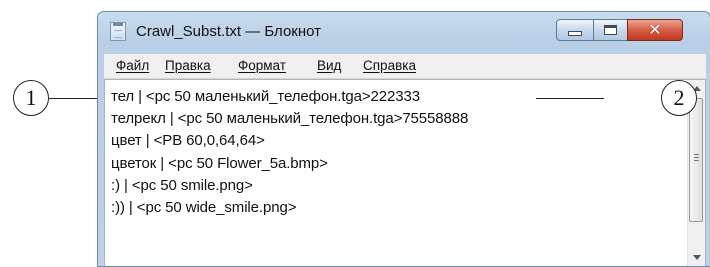 This screenshot has width=710, height=267. I want to click on text-line: :)) | <pc 50 wide_smile.png>, so click(204, 207).